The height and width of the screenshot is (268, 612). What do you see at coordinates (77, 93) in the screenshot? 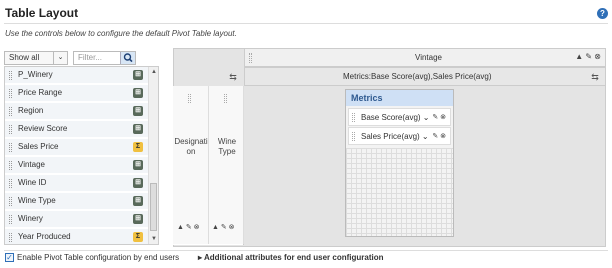
I see `field-item: Price Range ⊞` at bounding box center [77, 93].